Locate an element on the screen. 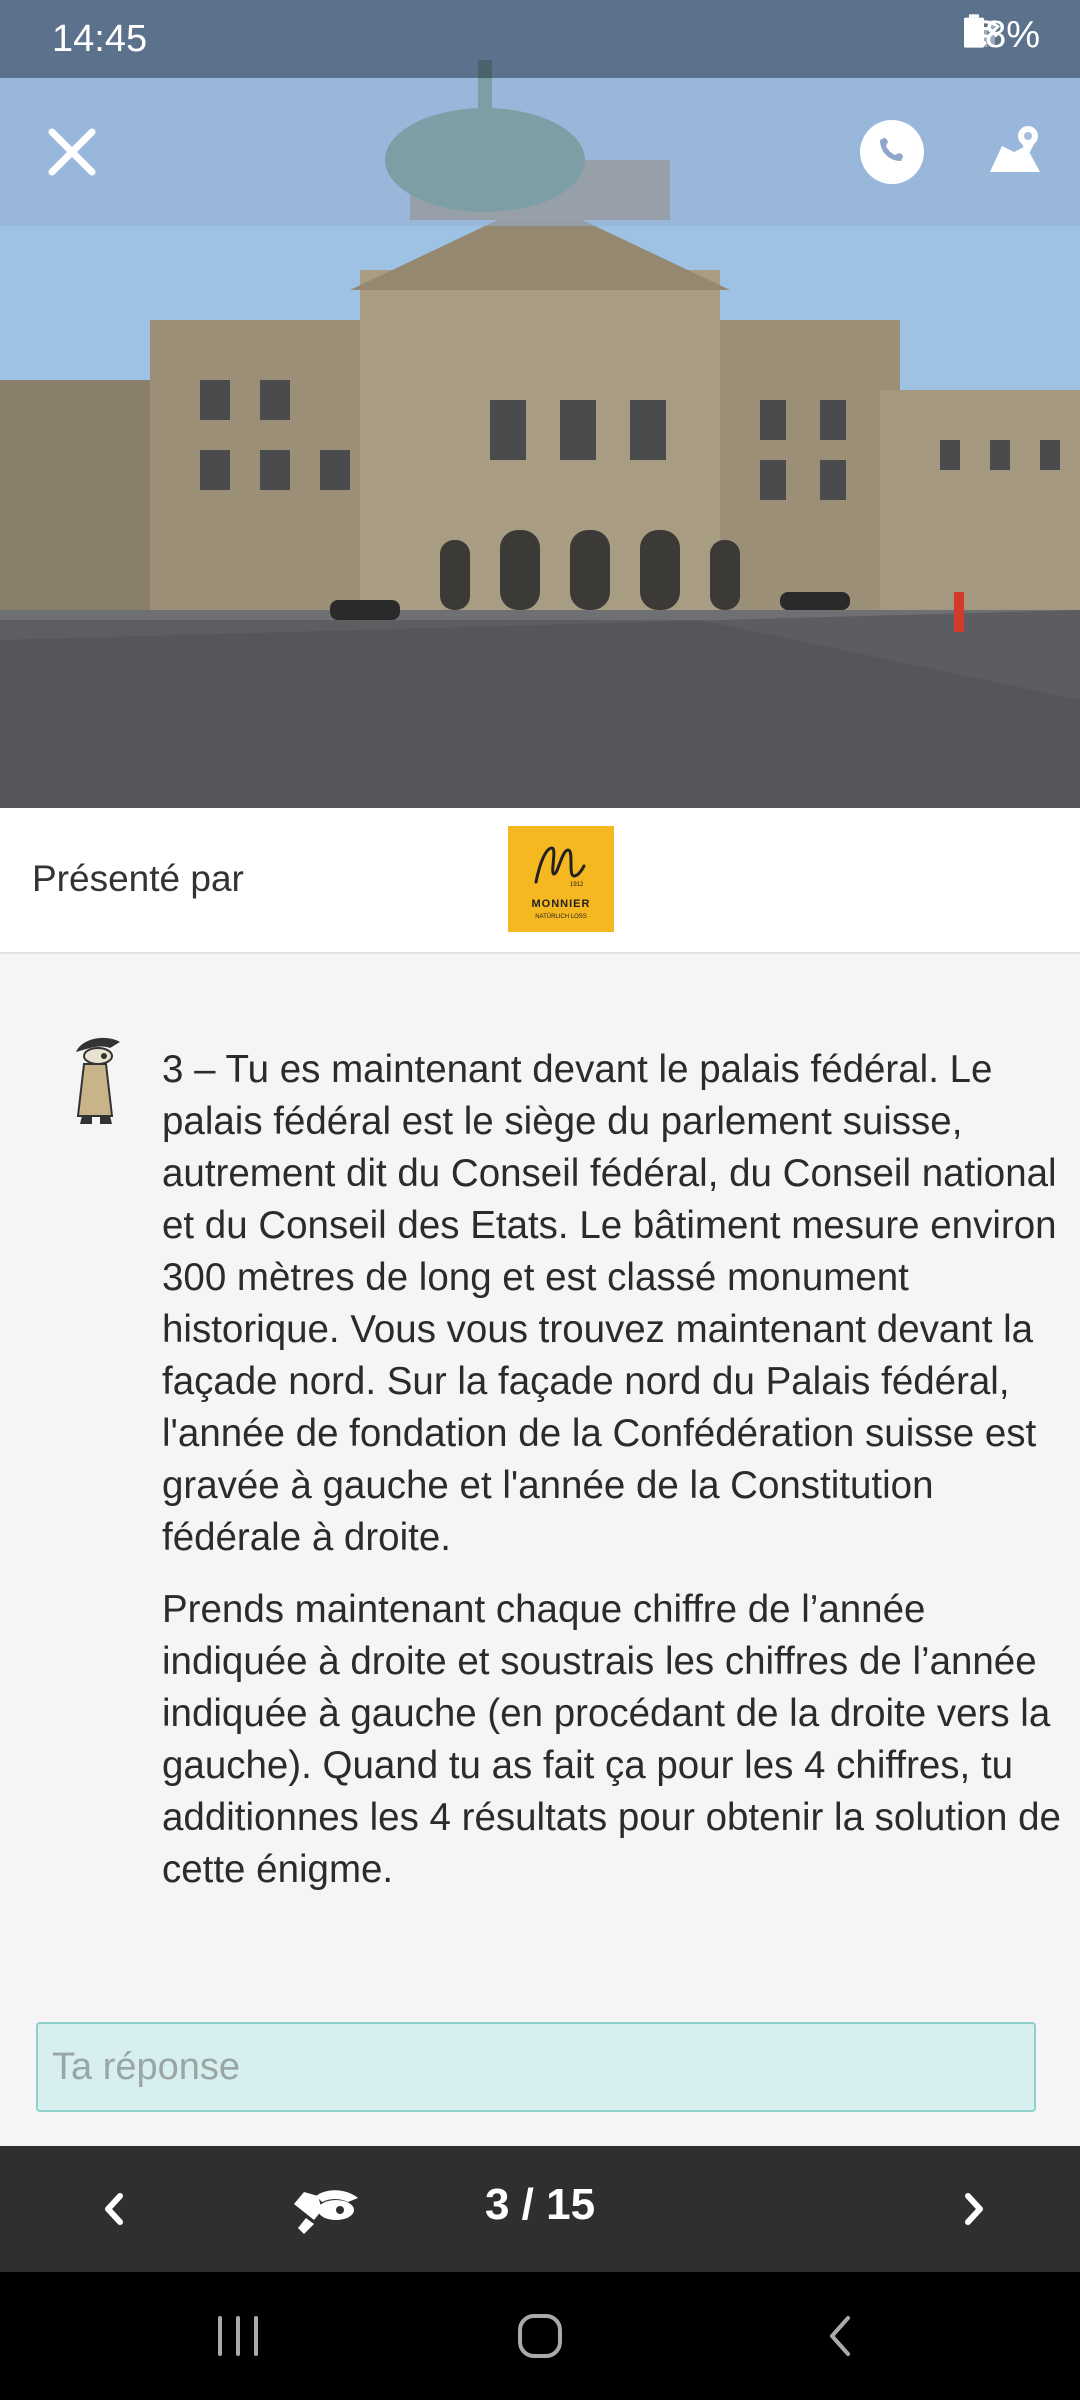  map-button is located at coordinates (1016, 150).